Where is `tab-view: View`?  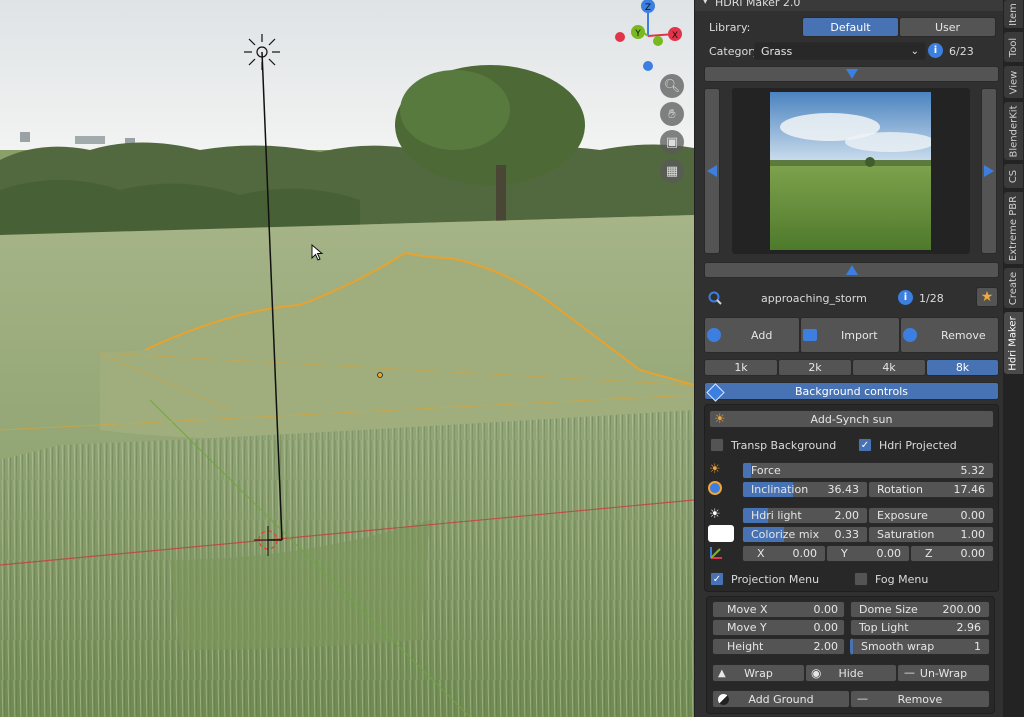 tab-view: View is located at coordinates (1013, 82).